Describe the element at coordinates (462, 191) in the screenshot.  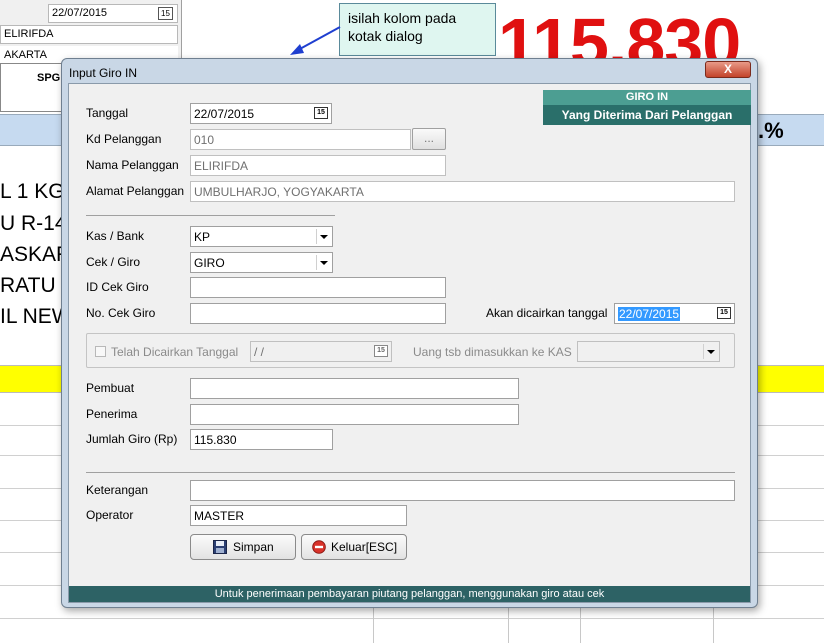
I see `alamat-pelanggan-field: UMBULHARJO, YOGYAKARTA` at that location.